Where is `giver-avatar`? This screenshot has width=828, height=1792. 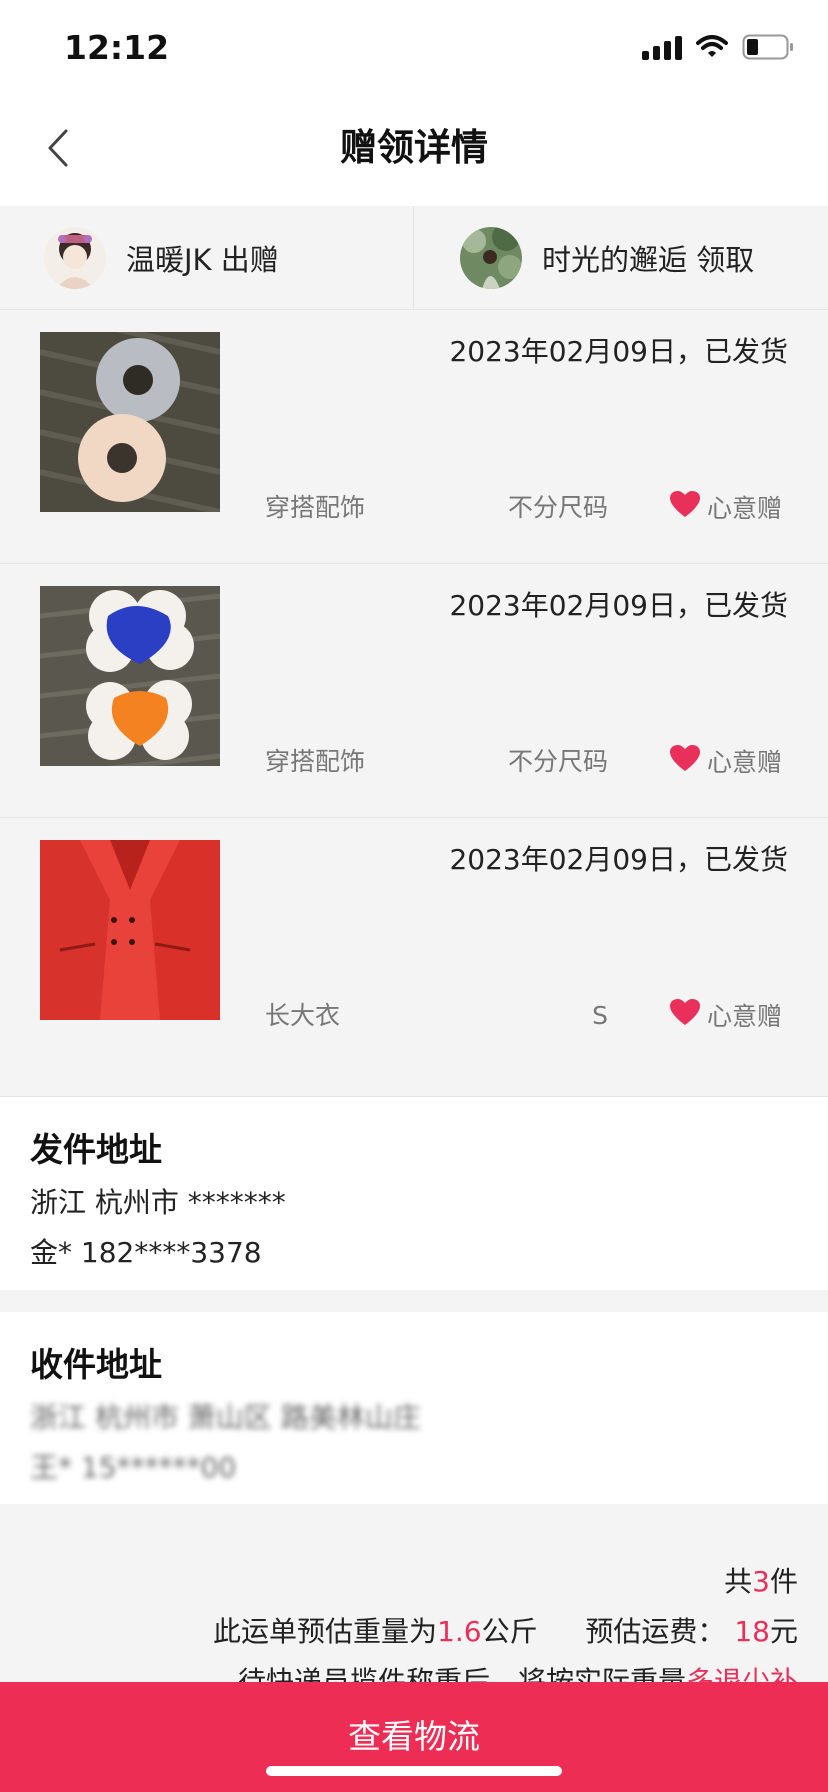
giver-avatar is located at coordinates (75, 258).